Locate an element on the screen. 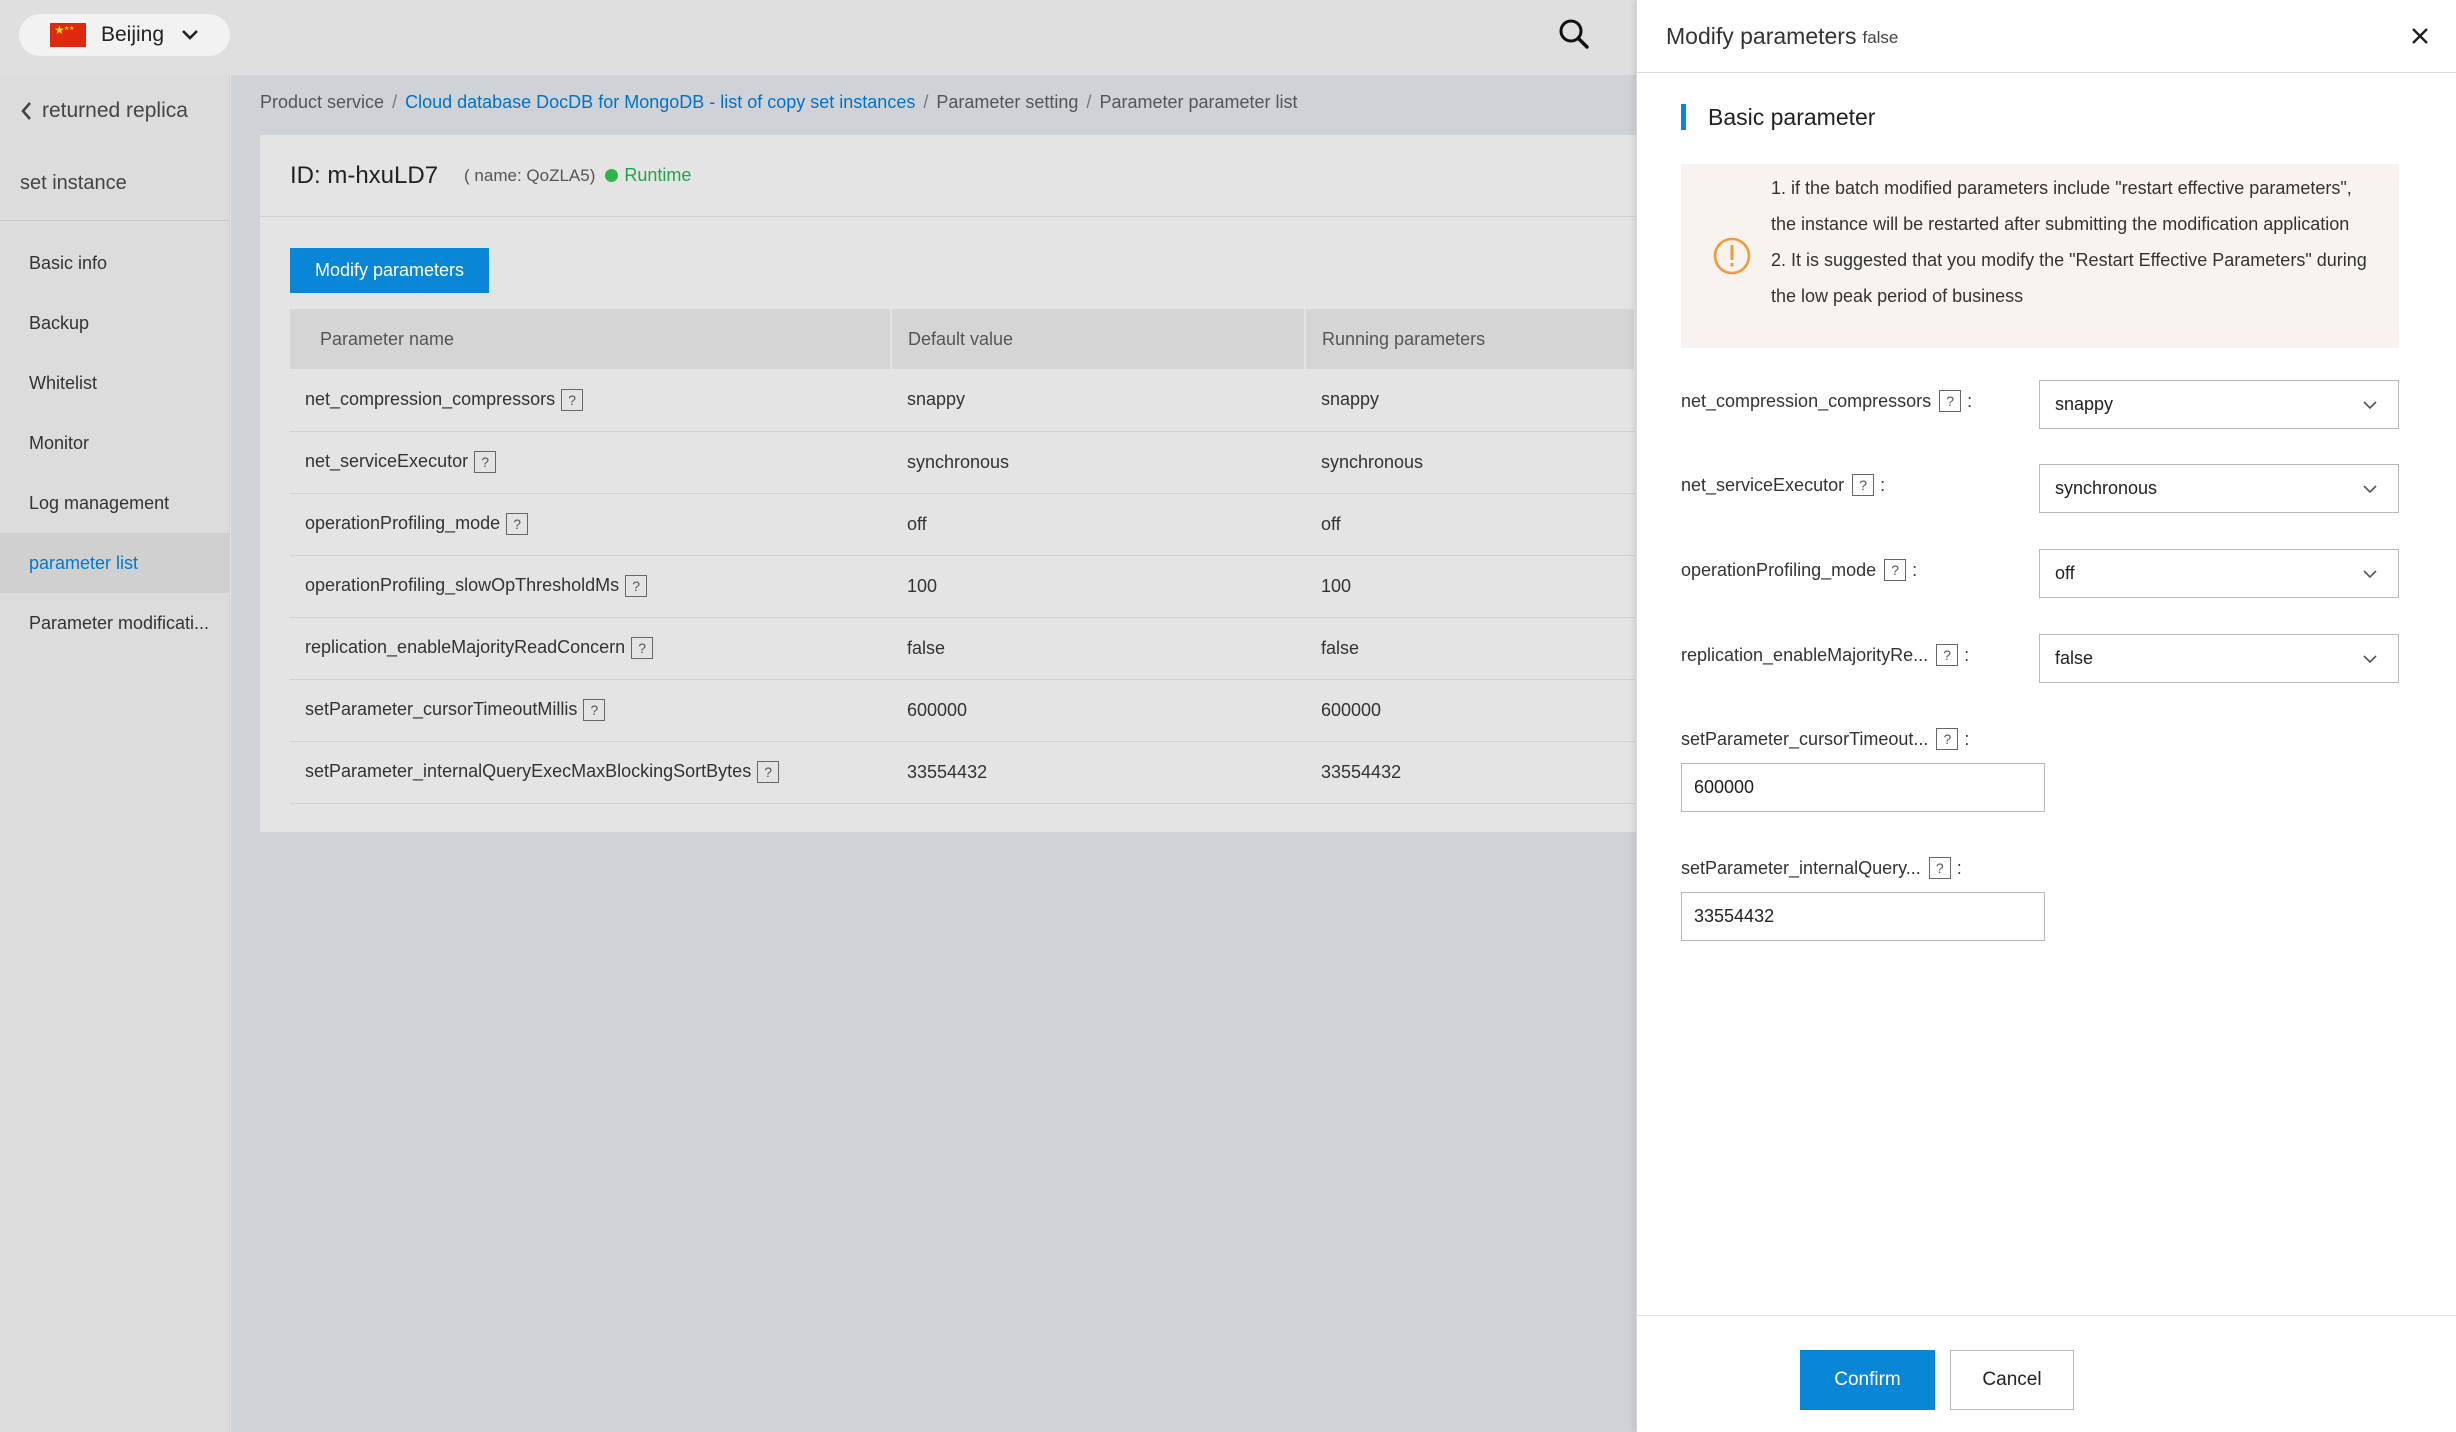 The width and height of the screenshot is (2456, 1432). field-label-text: net_serviceExecutor is located at coordinates (1763, 484).